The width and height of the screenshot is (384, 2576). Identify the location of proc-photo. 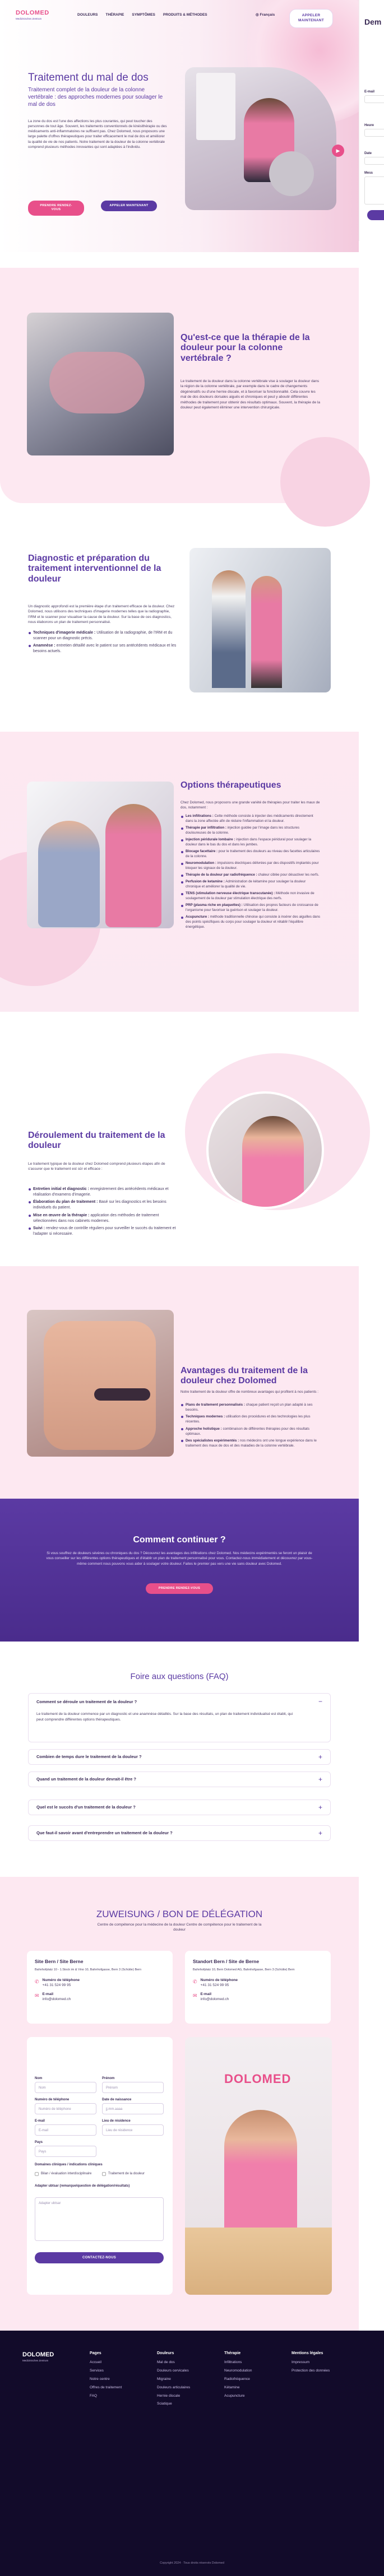
(265, 1150).